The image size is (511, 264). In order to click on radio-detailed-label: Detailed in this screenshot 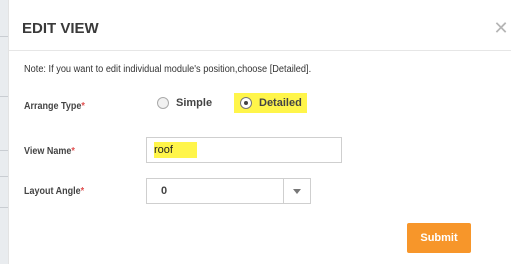, I will do `click(280, 103)`.